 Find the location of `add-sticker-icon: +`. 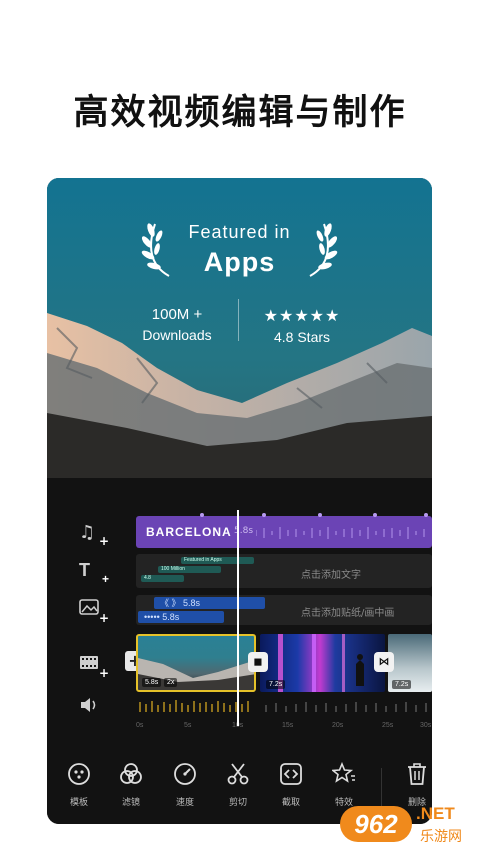

add-sticker-icon: + is located at coordinates (94, 612).